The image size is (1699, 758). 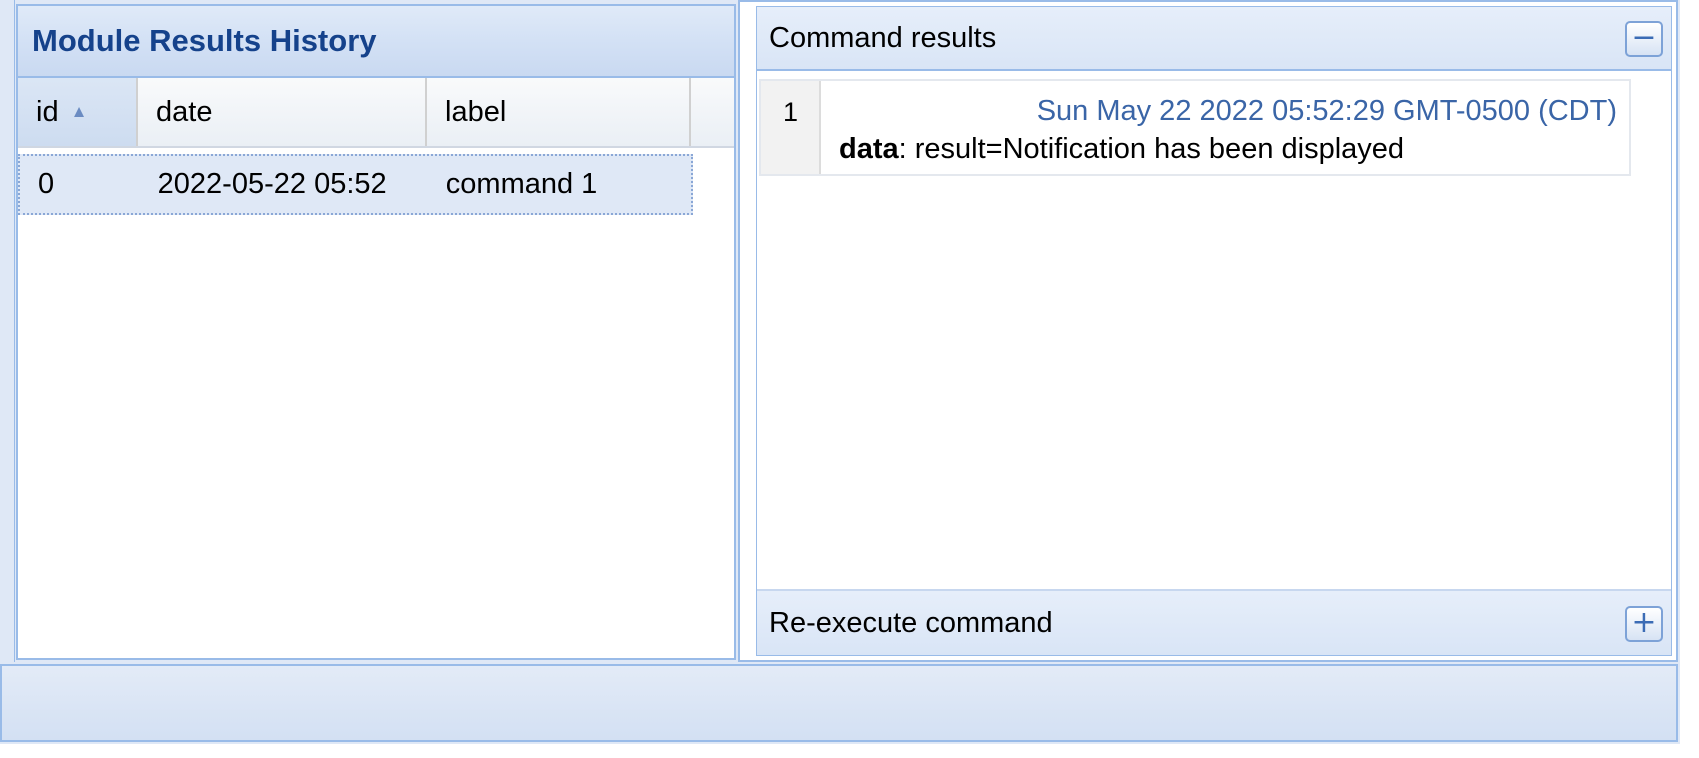 What do you see at coordinates (204, 40) in the screenshot?
I see `history-panel-title: Module Results History` at bounding box center [204, 40].